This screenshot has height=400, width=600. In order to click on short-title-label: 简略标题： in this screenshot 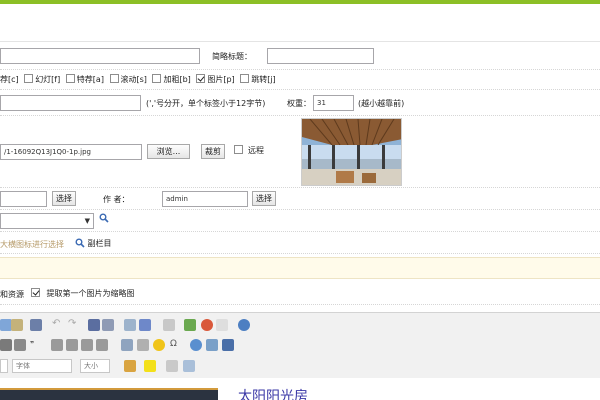, I will do `click(232, 56)`.